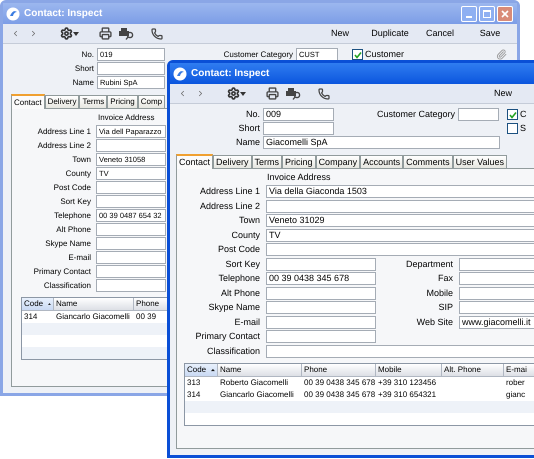 The width and height of the screenshot is (534, 459). Describe the element at coordinates (298, 114) in the screenshot. I see `text-field: 009` at that location.